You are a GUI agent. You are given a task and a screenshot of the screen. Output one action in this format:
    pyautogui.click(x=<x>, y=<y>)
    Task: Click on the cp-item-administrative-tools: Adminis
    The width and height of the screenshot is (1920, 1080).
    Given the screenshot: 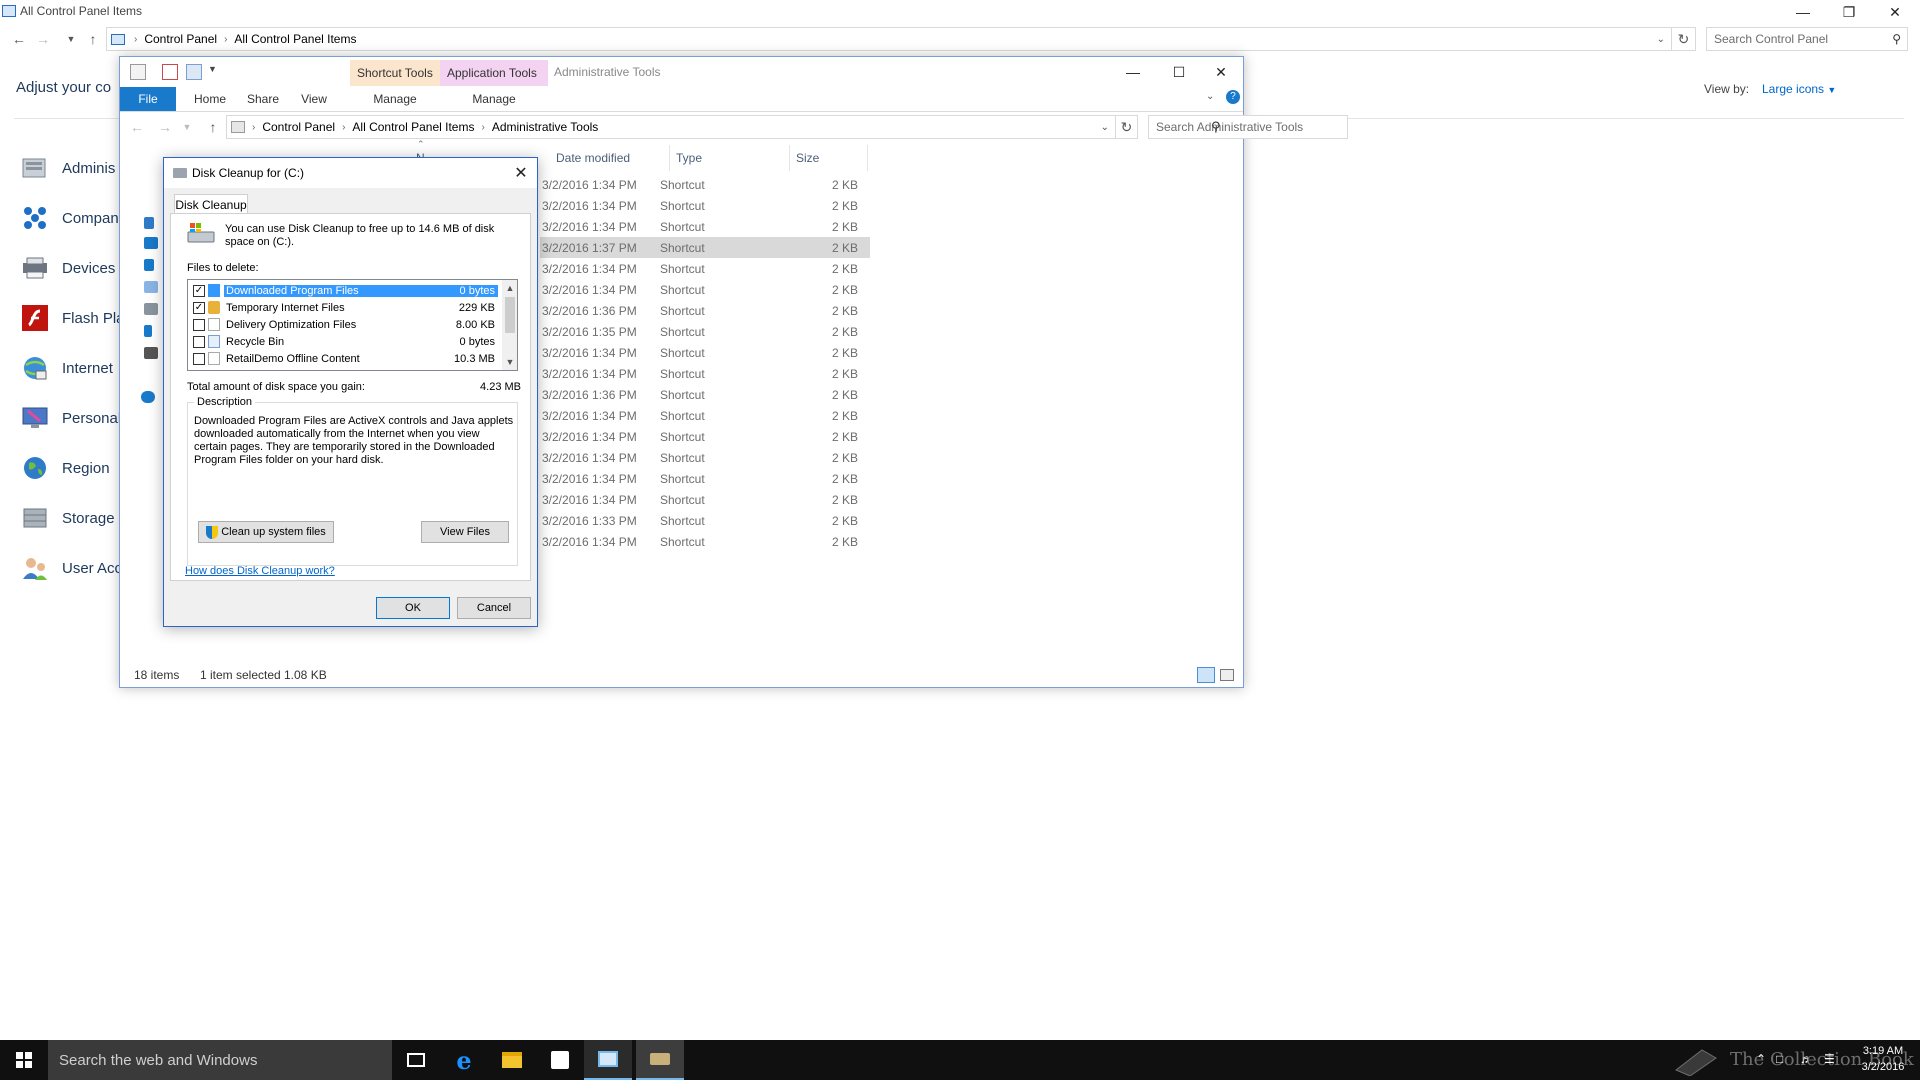 What is the action you would take?
    pyautogui.click(x=67, y=168)
    